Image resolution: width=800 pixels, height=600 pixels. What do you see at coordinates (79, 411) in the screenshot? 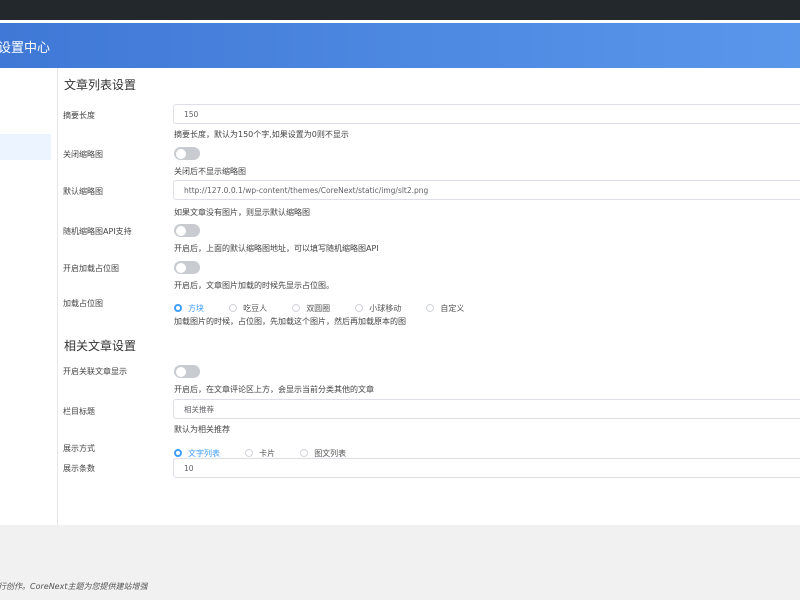
I see `column-title-label: 栏目标题` at bounding box center [79, 411].